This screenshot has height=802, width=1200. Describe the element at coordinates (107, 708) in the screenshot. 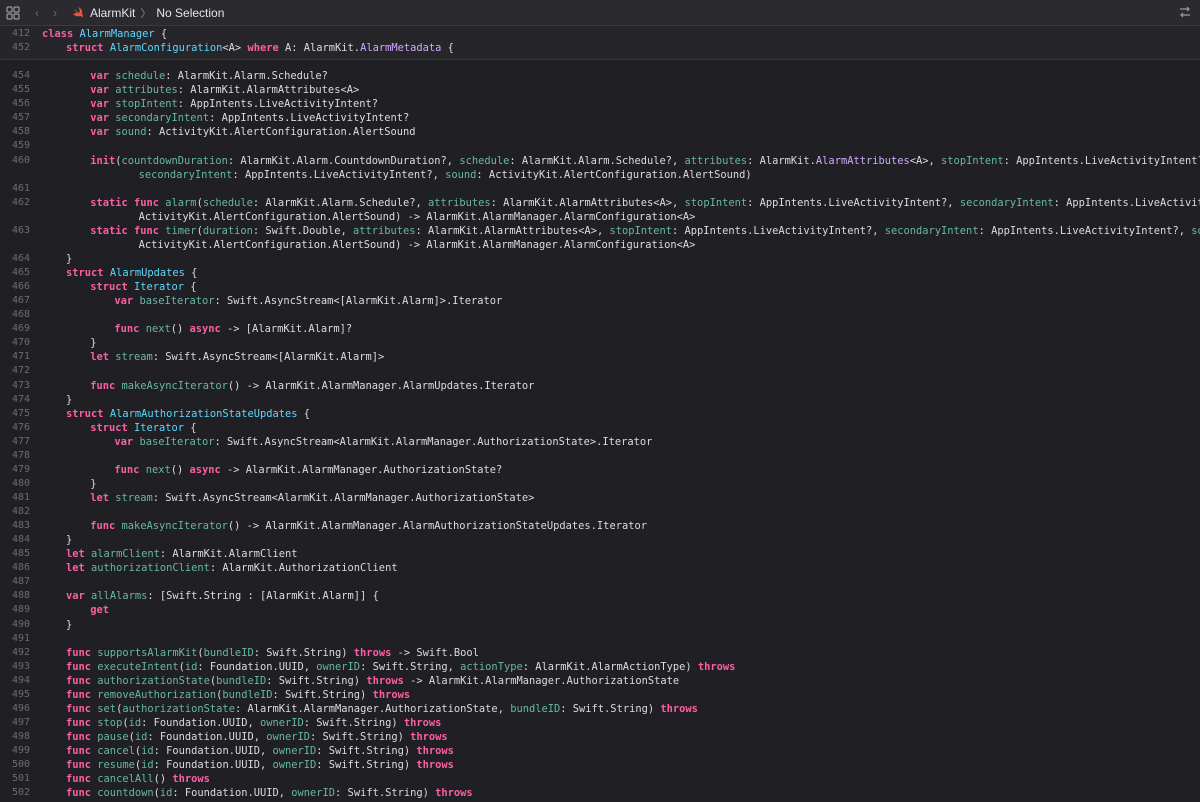

I see `code-token: set` at that location.